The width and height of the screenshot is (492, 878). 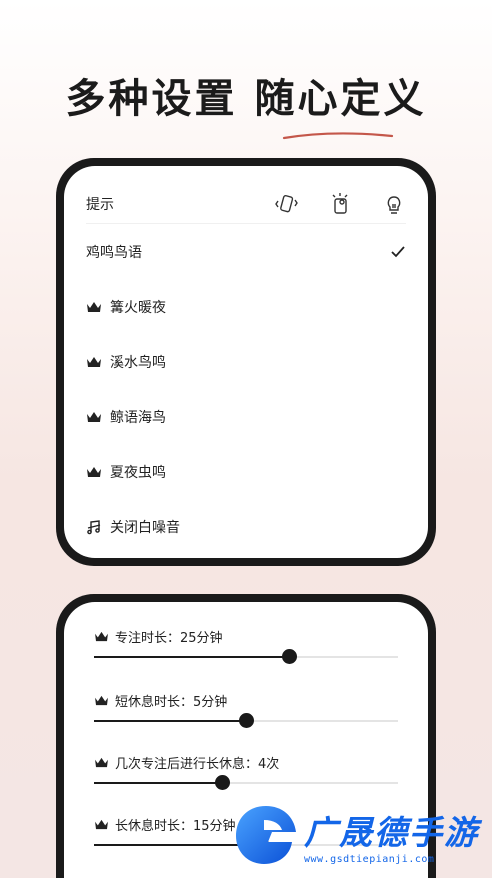 What do you see at coordinates (286, 204) in the screenshot?
I see `vibrate-phone-icon` at bounding box center [286, 204].